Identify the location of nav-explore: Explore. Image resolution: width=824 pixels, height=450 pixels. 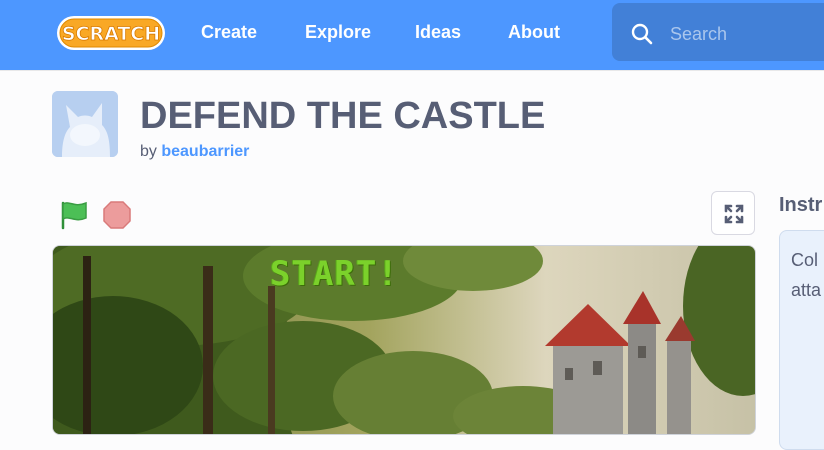
(338, 32).